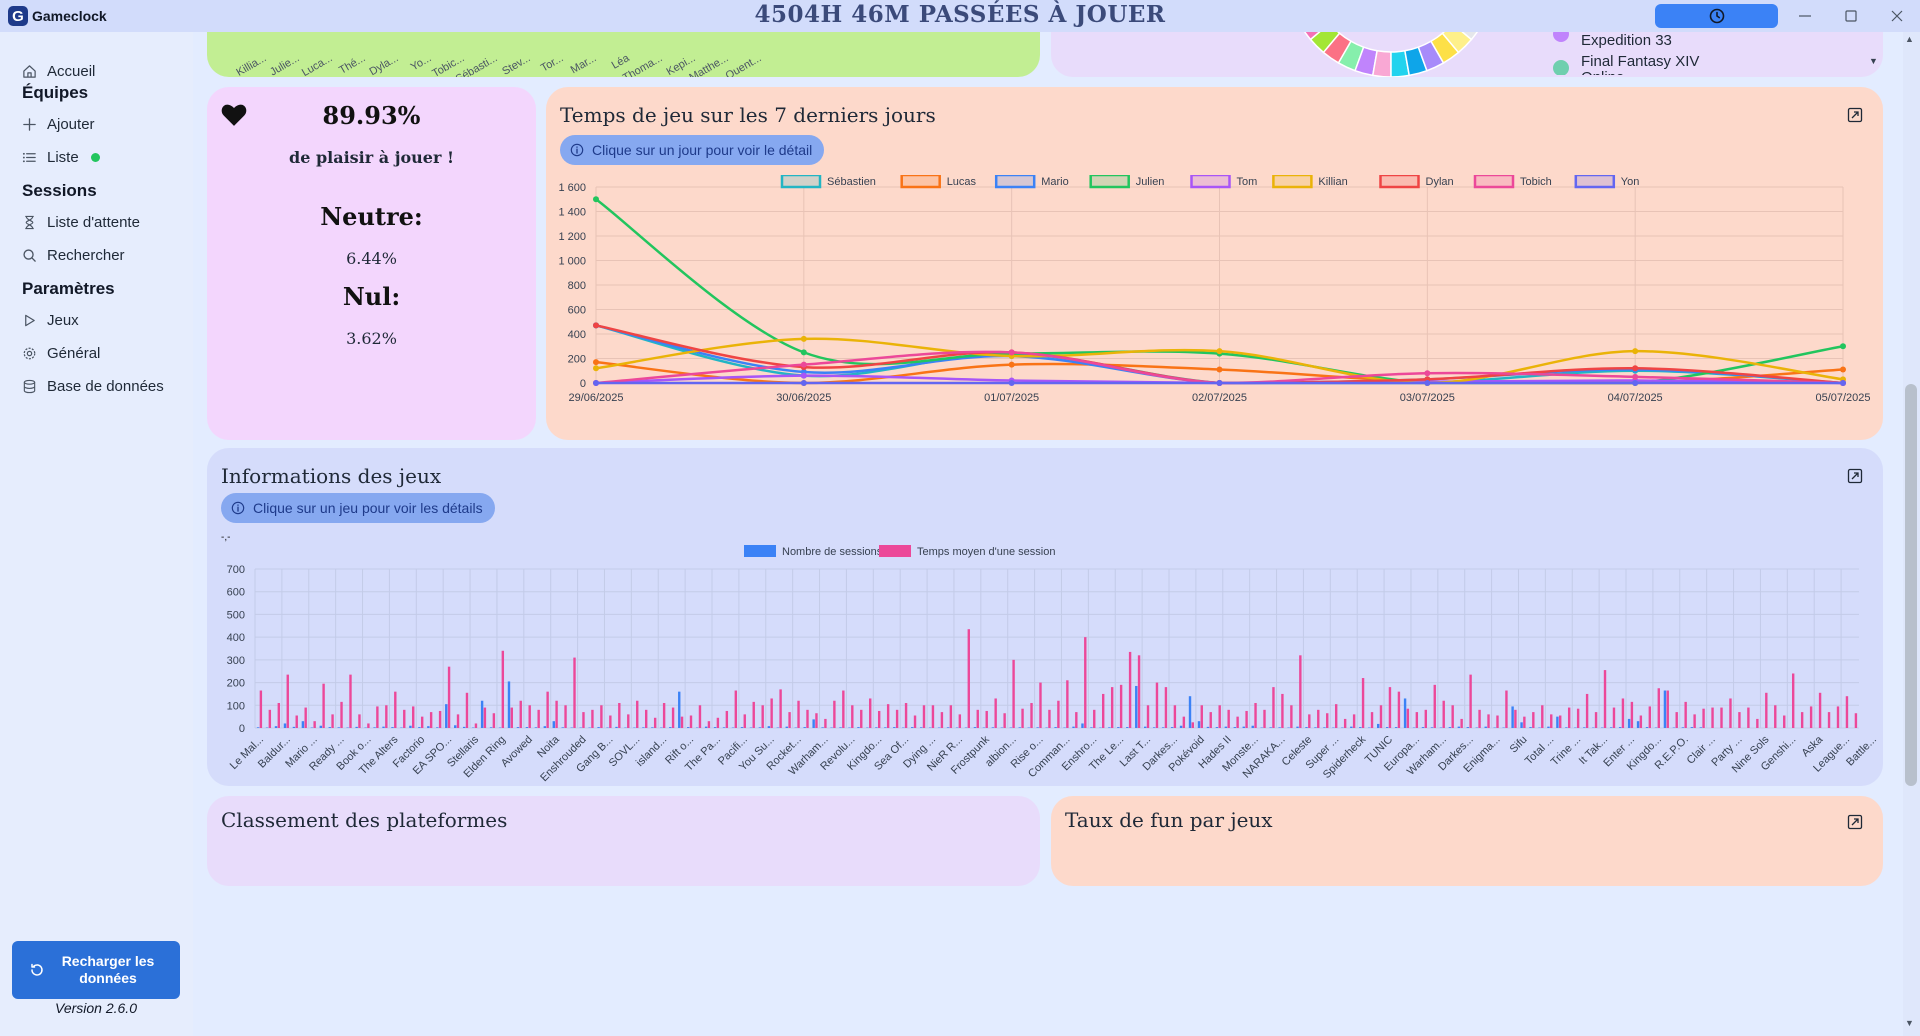 The height and width of the screenshot is (1036, 1920). I want to click on legend-item: Nombre de sessions, so click(813, 551).